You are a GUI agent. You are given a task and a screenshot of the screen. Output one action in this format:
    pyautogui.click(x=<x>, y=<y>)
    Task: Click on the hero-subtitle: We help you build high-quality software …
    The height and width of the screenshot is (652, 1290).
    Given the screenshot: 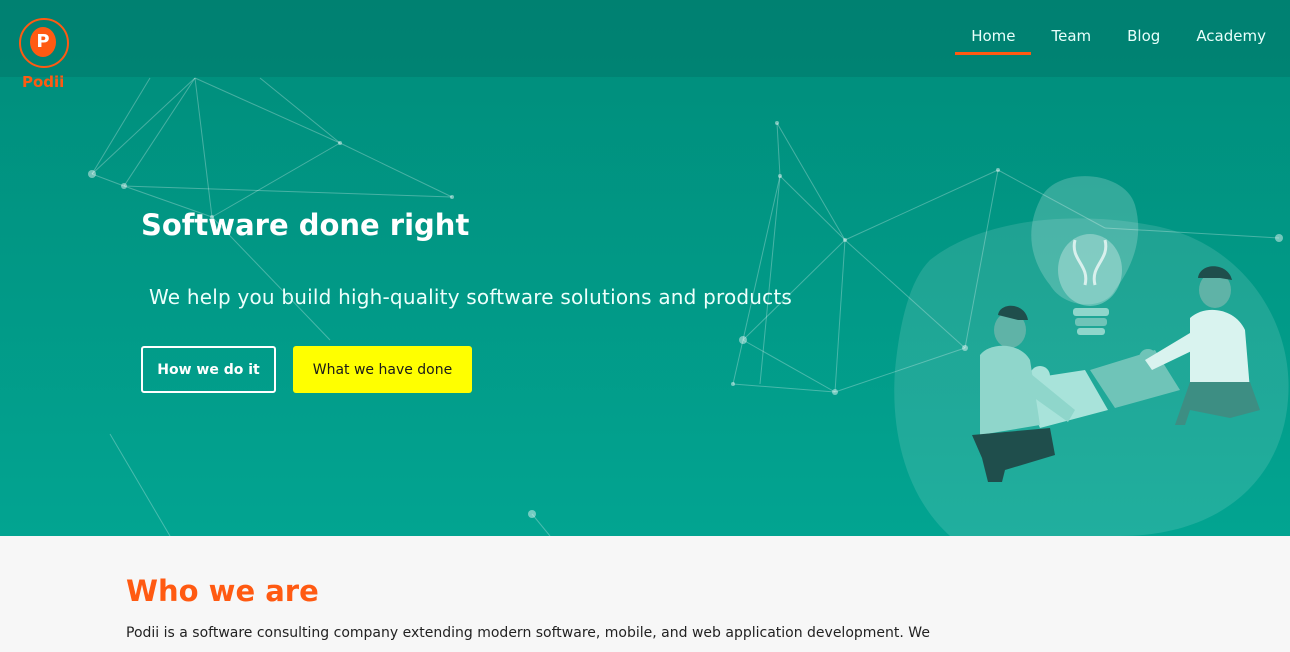 What is the action you would take?
    pyautogui.click(x=471, y=297)
    